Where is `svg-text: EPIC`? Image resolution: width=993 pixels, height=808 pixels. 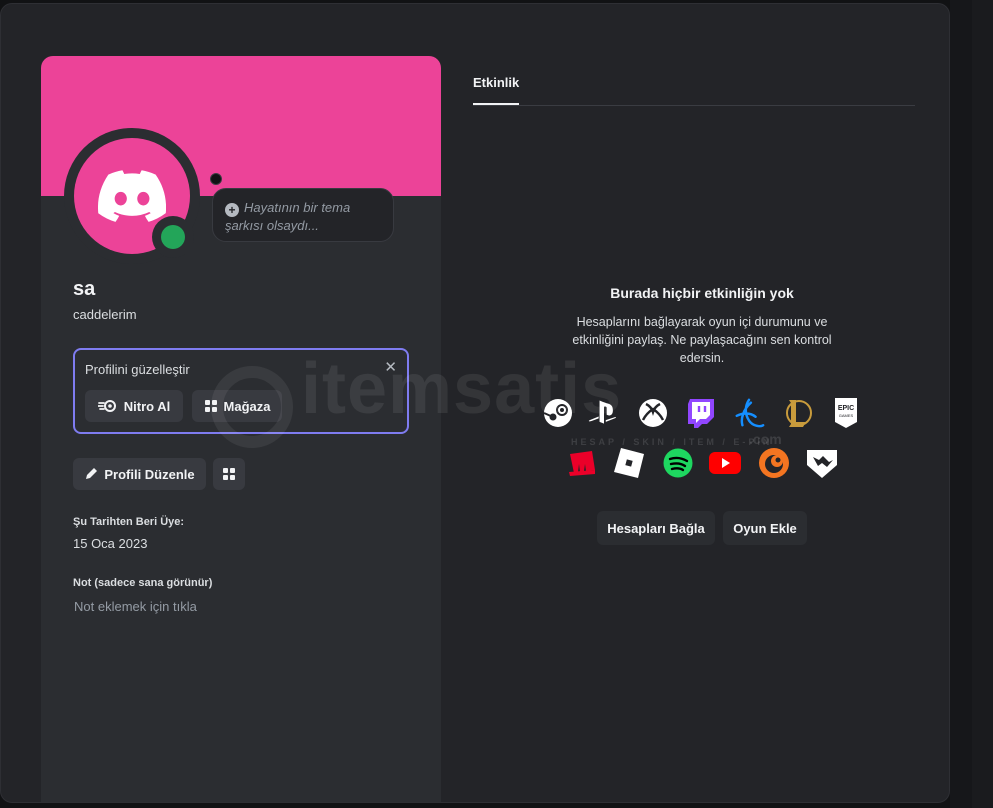
svg-text: EPIC is located at coordinates (846, 408).